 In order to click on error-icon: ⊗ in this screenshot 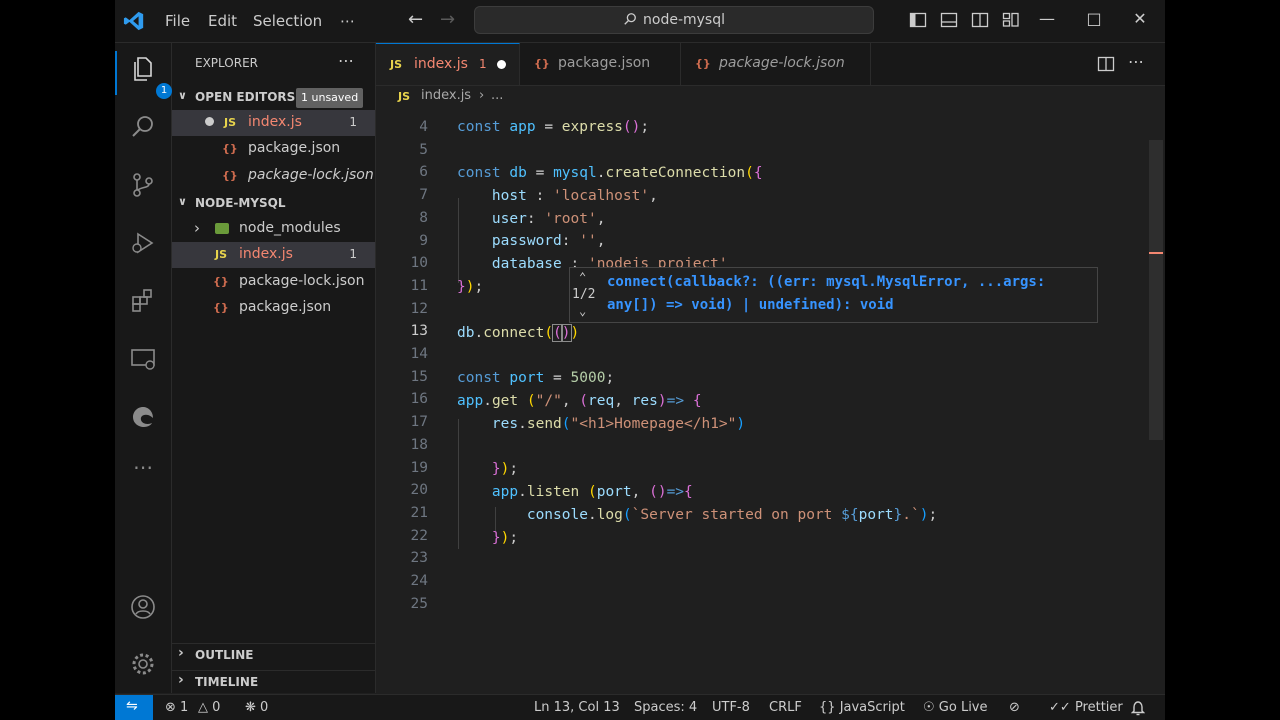, I will do `click(170, 707)`.